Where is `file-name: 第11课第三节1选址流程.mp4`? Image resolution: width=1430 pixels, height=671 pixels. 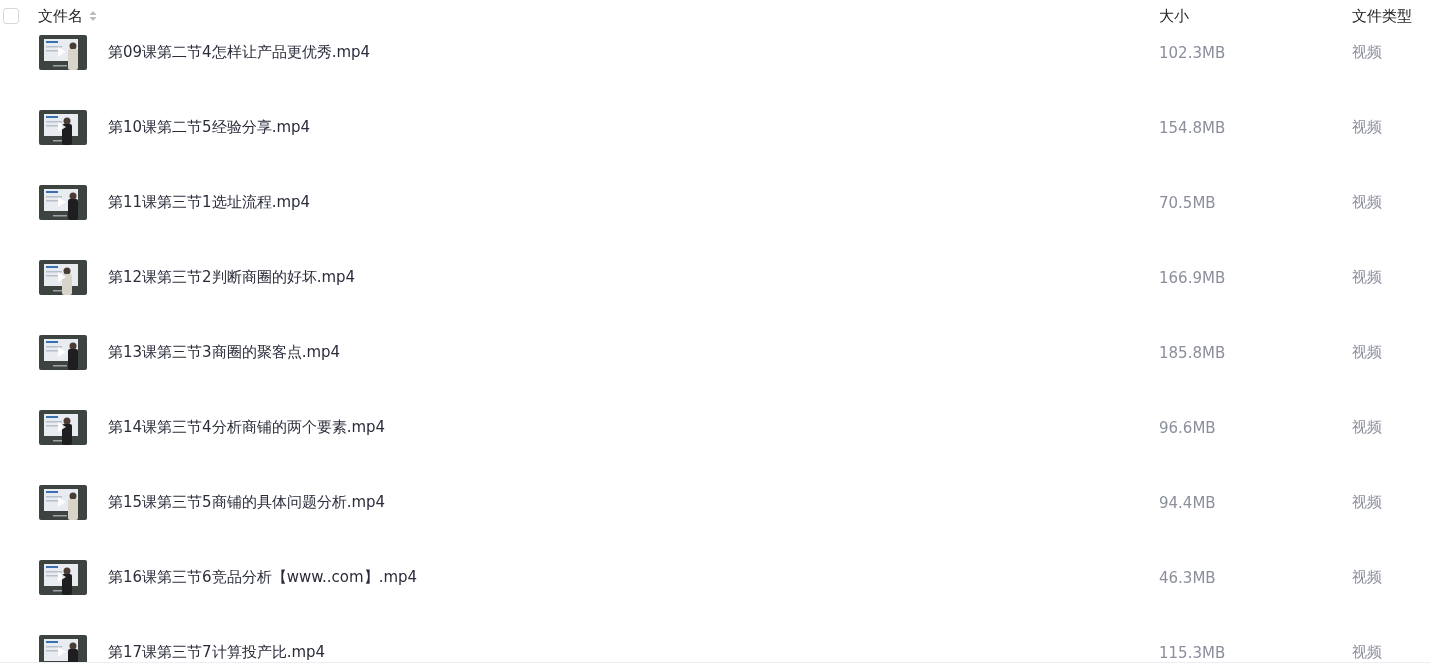
file-name: 第11课第三节1选址流程.mp4 is located at coordinates (633, 202).